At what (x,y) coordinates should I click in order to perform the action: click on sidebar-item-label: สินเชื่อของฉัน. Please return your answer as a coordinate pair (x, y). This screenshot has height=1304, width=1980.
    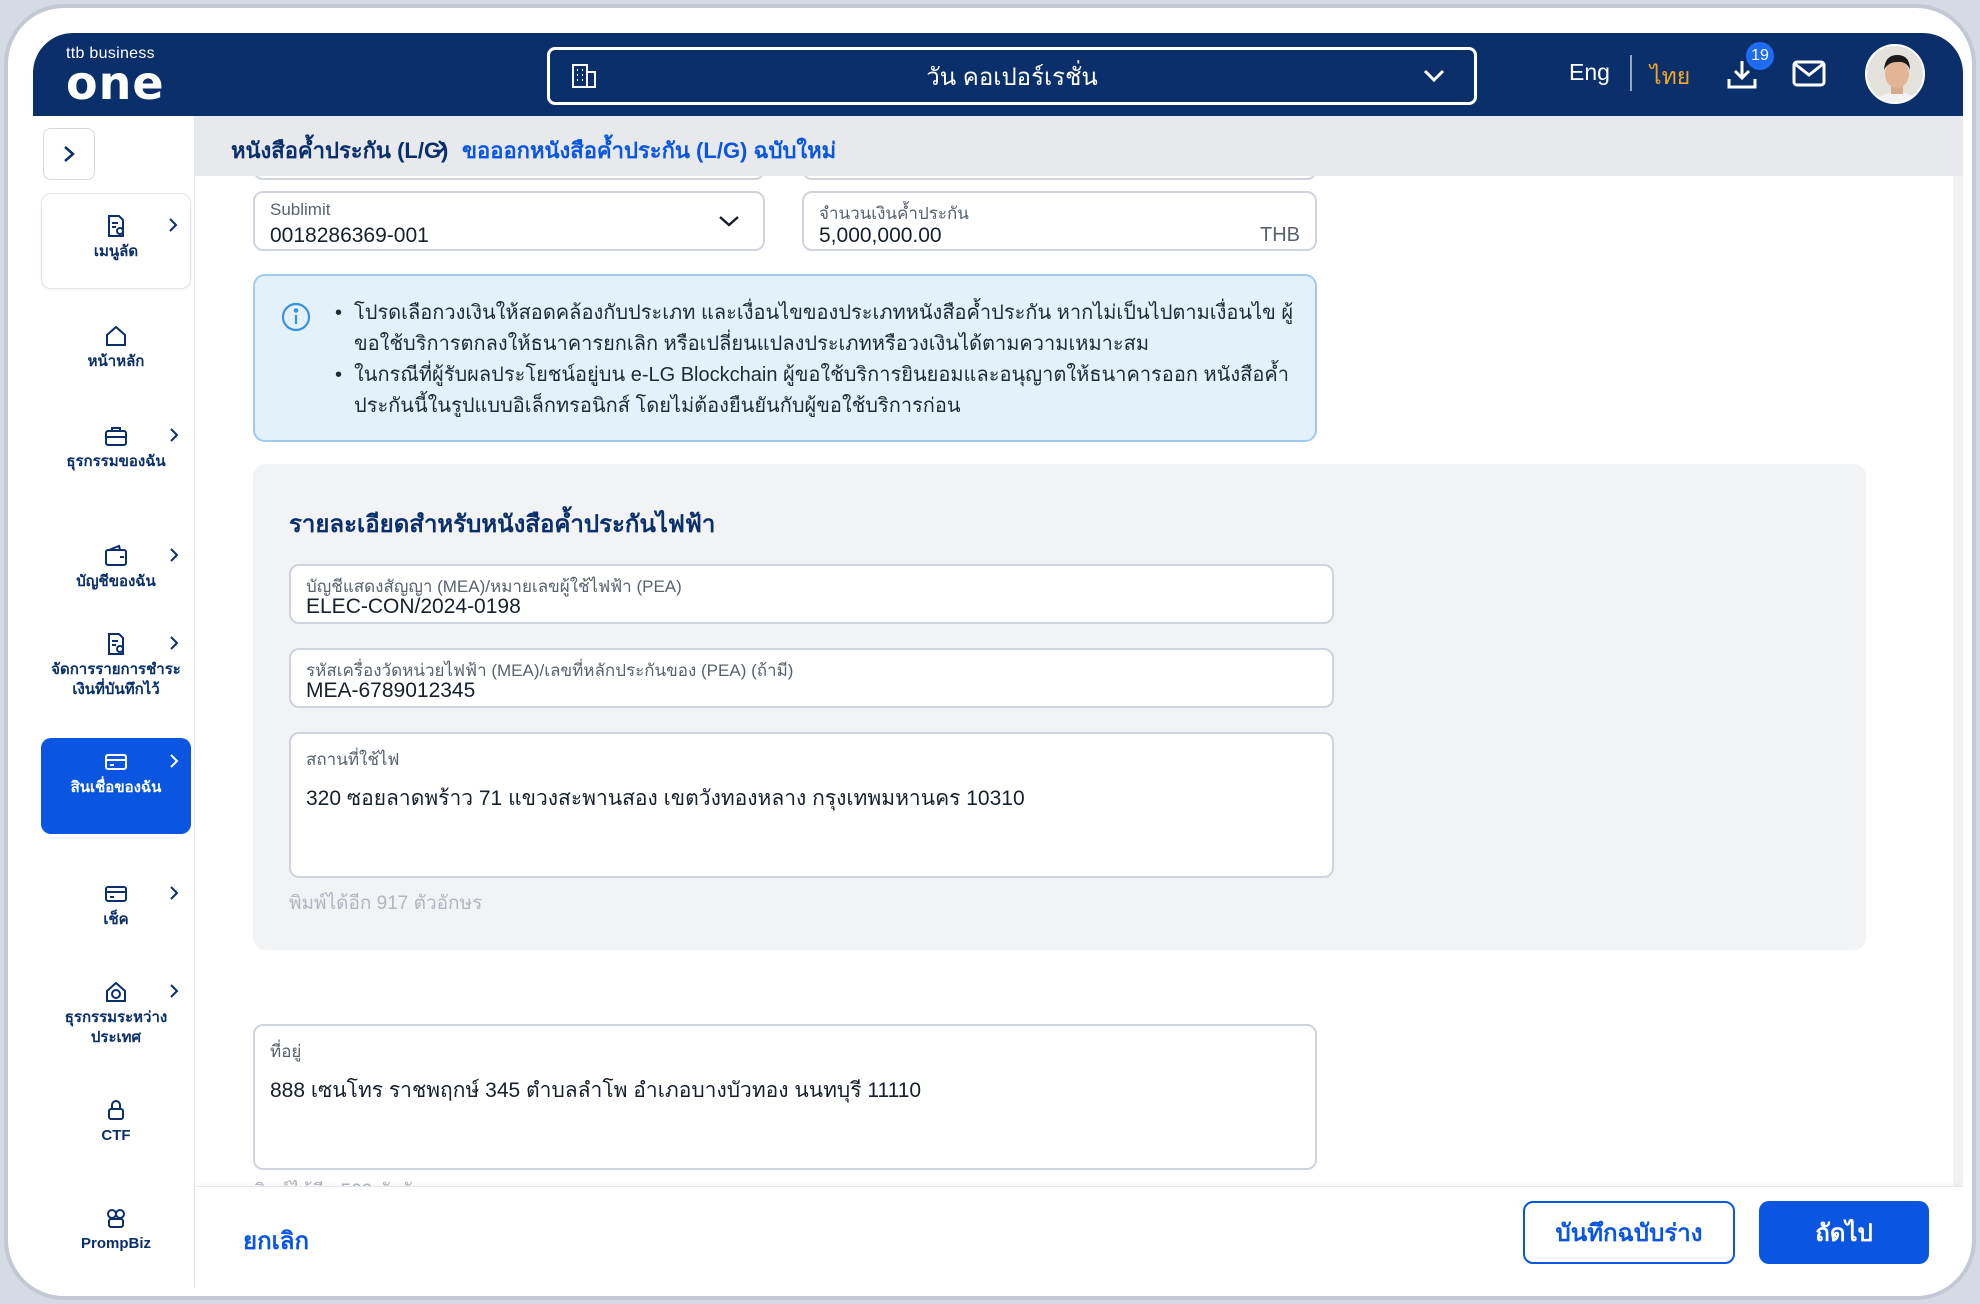
    Looking at the image, I should click on (116, 787).